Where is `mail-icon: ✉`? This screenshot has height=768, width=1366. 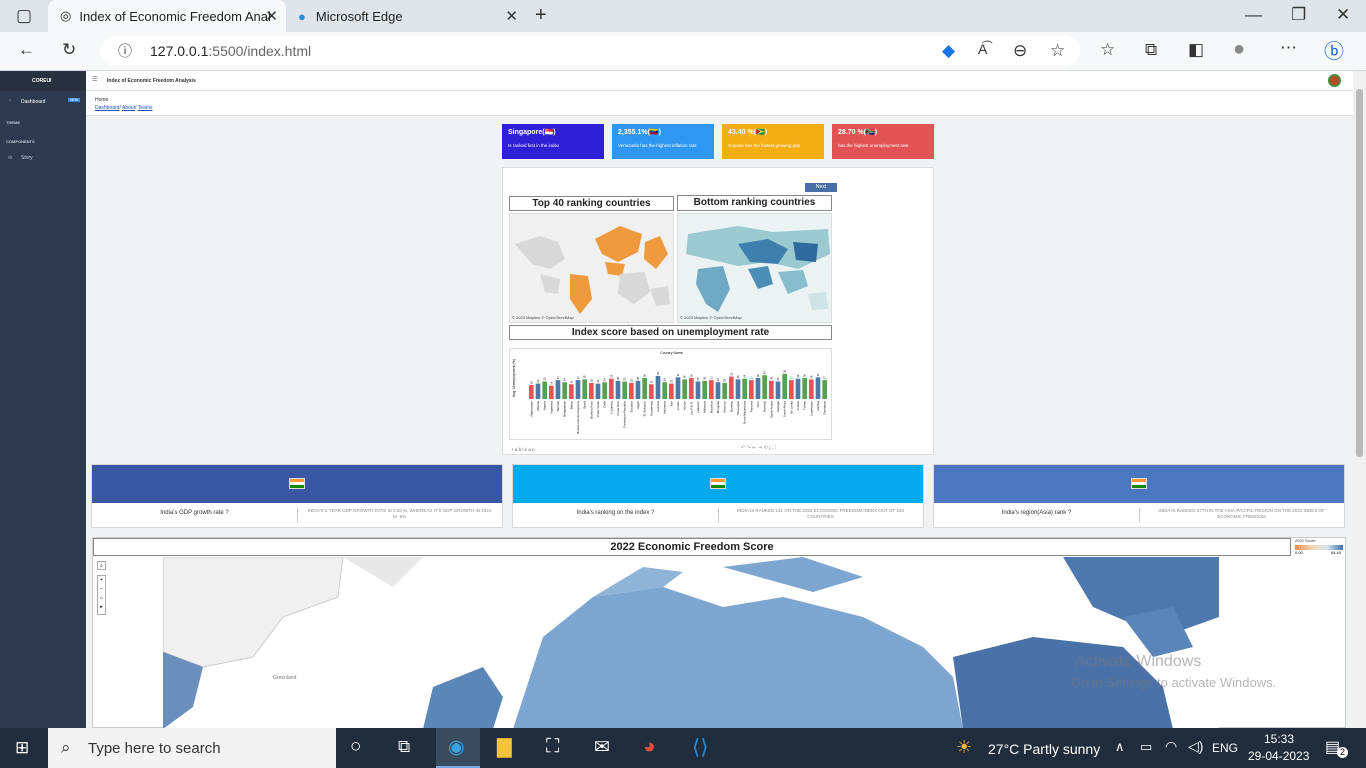
mail-icon: ✉ is located at coordinates (602, 747).